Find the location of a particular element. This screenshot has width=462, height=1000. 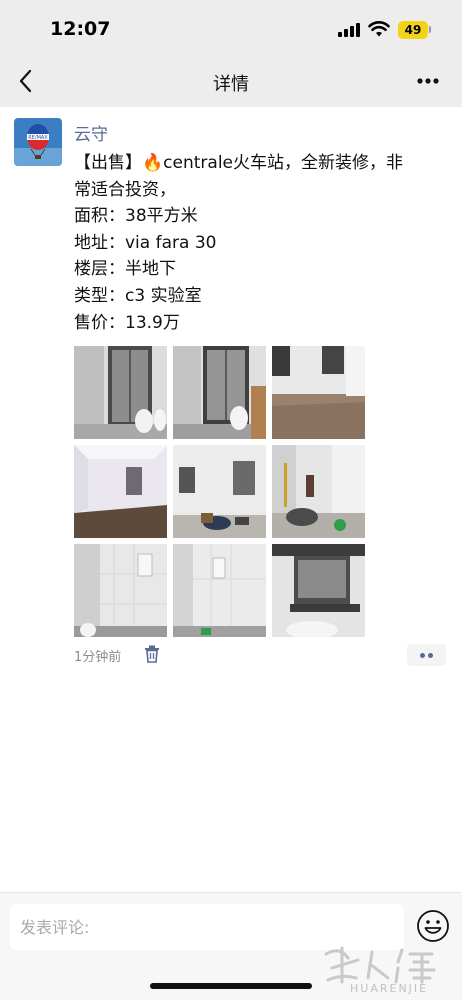

photo-room-with-boxes is located at coordinates (219, 491).